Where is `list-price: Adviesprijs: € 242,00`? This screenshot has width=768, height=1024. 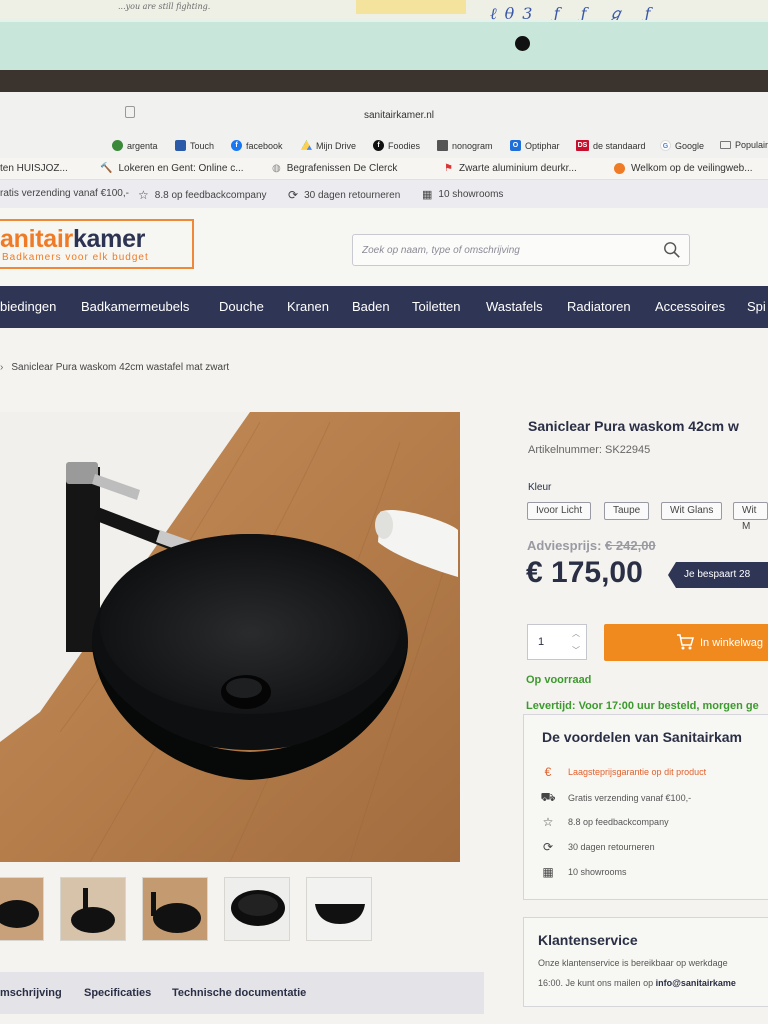 list-price: Adviesprijs: € 242,00 is located at coordinates (591, 545).